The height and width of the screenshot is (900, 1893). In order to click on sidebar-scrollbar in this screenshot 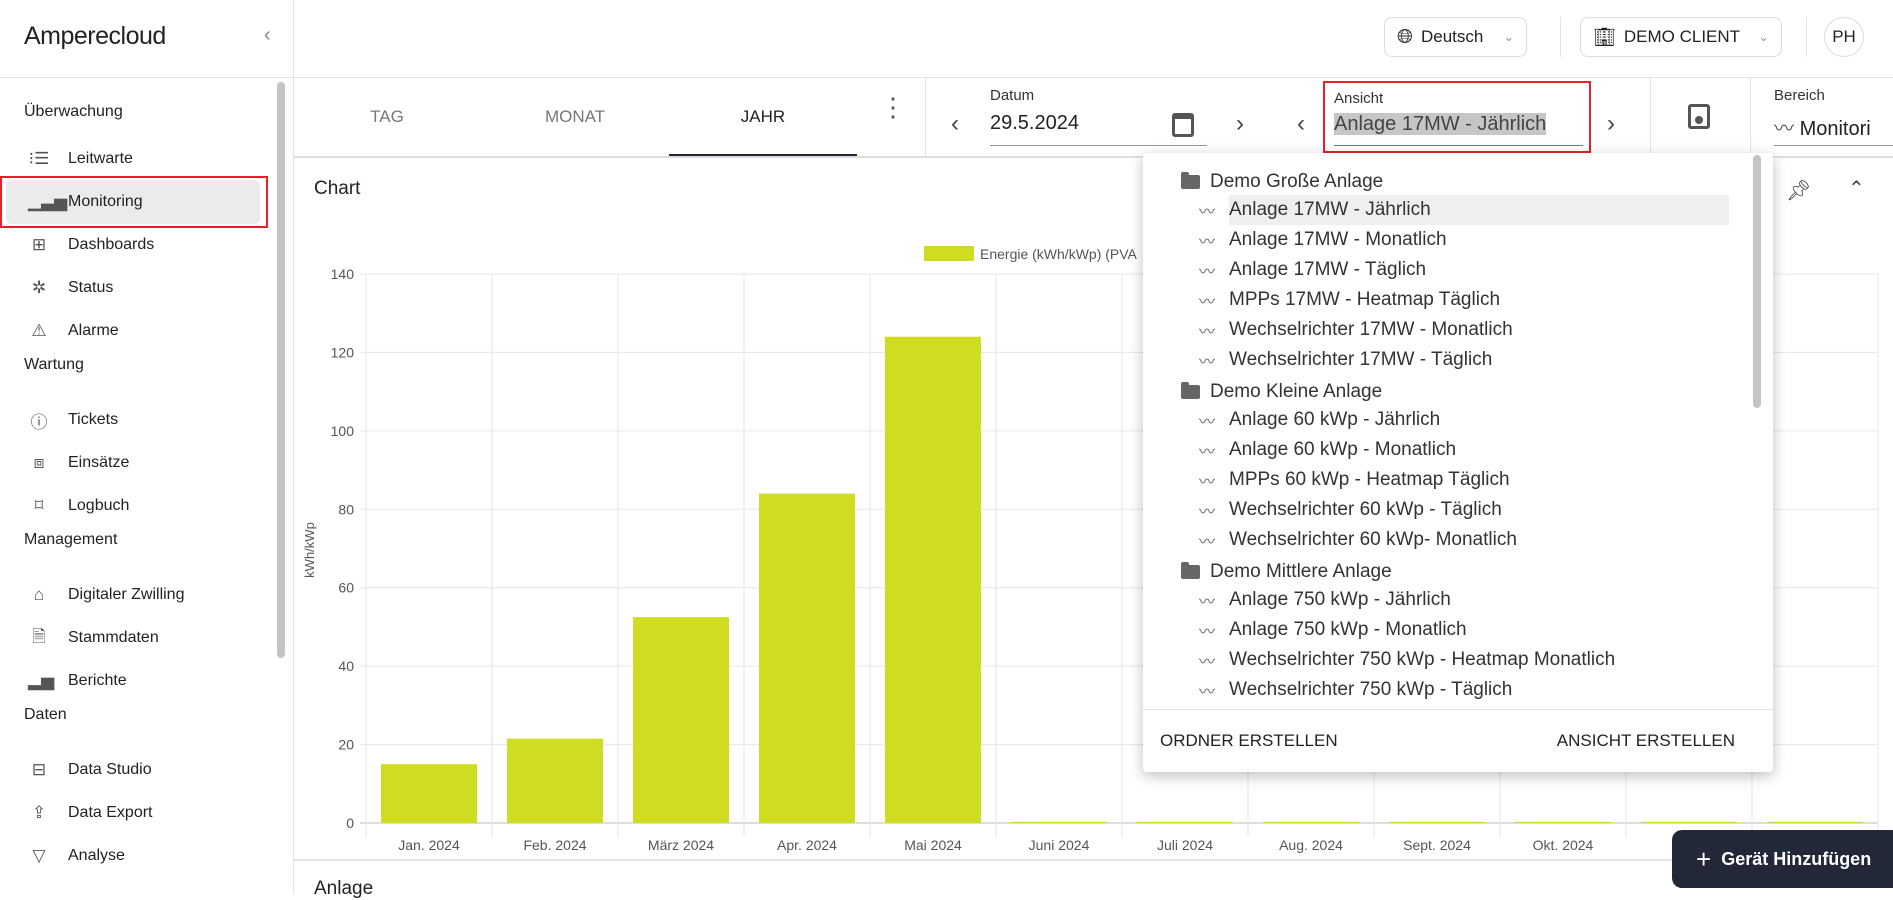, I will do `click(281, 370)`.